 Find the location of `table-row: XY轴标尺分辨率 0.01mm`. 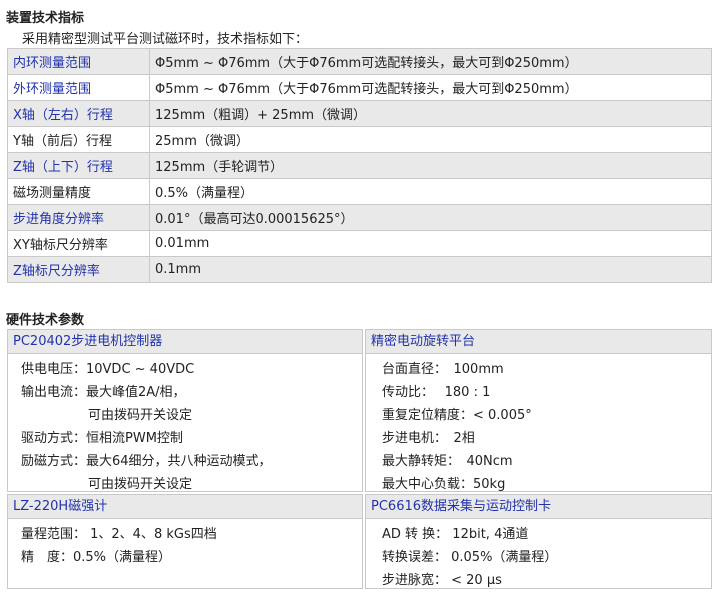

table-row: XY轴标尺分辨率 0.01mm is located at coordinates (359, 243).